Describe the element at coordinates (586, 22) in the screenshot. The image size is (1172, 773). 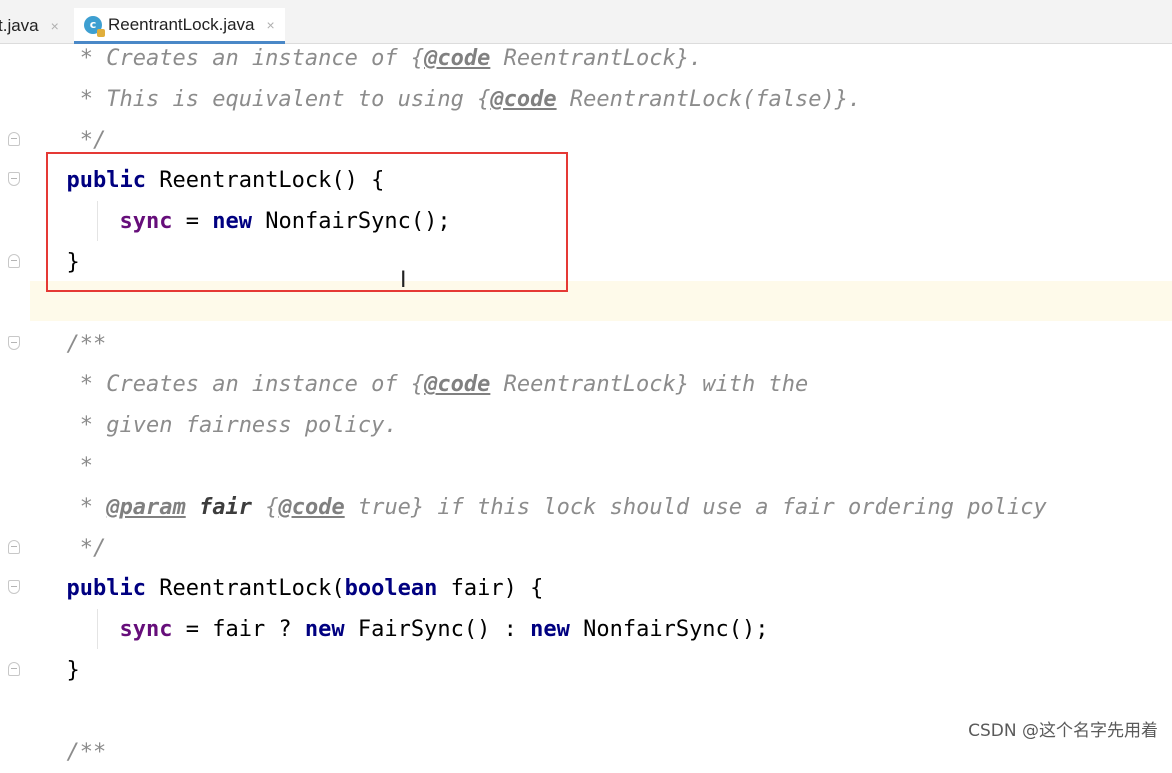
I see `editor-tab-bar: t.java × c ReentrantLock.java ×` at that location.